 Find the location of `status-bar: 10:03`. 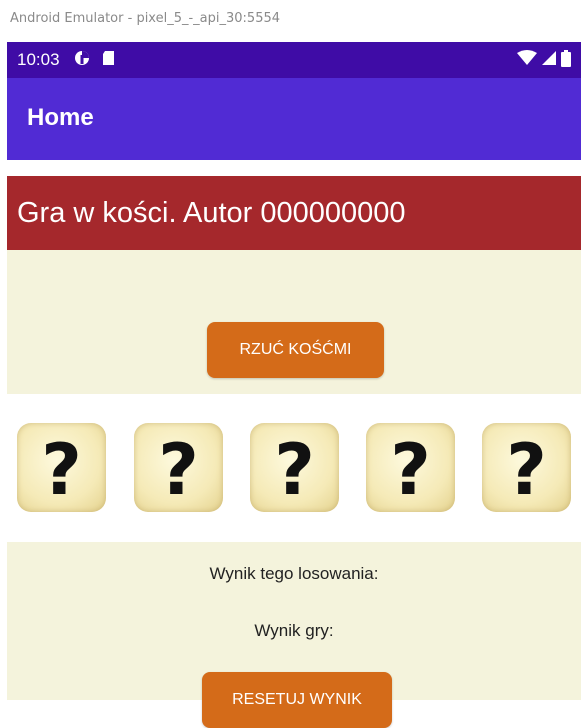

status-bar: 10:03 is located at coordinates (294, 60).